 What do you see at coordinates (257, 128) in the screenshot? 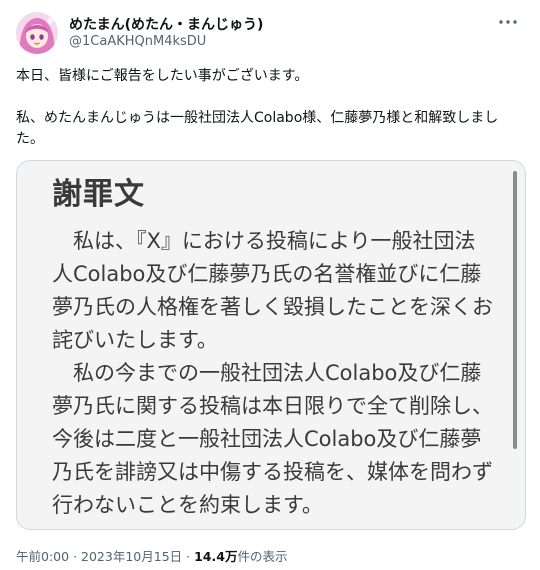
I see `tweet-line: 私、めたんまんじゅうは一般社団法人Colabo様、仁藤夢乃様と和解致しました。` at bounding box center [257, 128].